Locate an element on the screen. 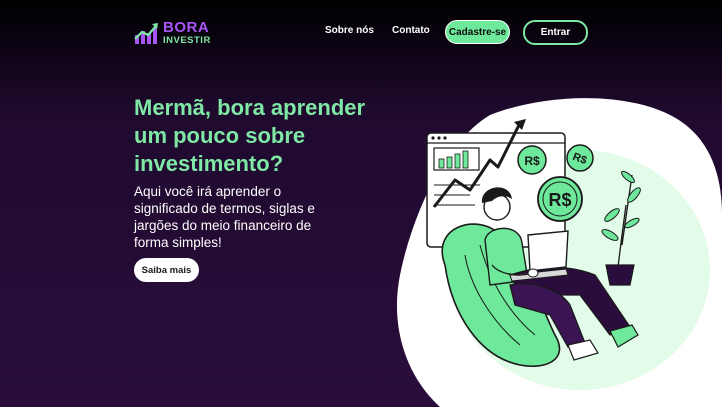 This screenshot has height=407, width=722. brand-logo: BORA INVESTIR is located at coordinates (172, 33).